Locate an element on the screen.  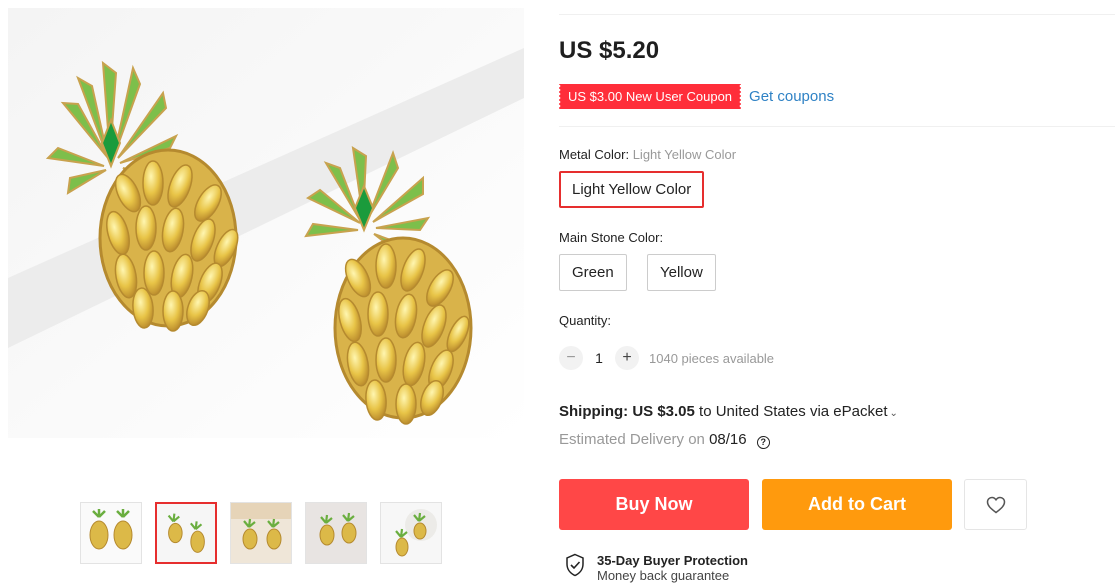
new-user-coupon-badge: US $3.00 New User Coupon is located at coordinates (650, 96).